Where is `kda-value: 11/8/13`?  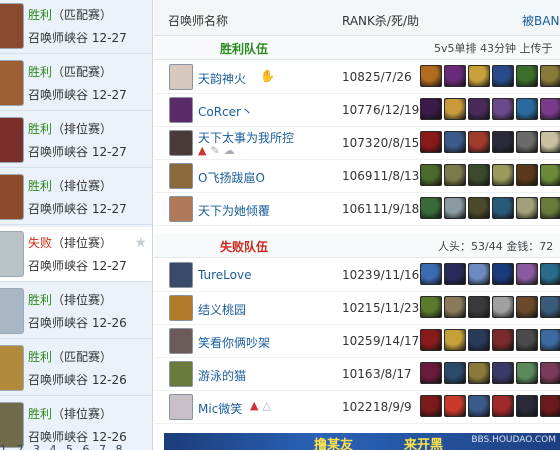
kda-value: 11/8/13 is located at coordinates (396, 176).